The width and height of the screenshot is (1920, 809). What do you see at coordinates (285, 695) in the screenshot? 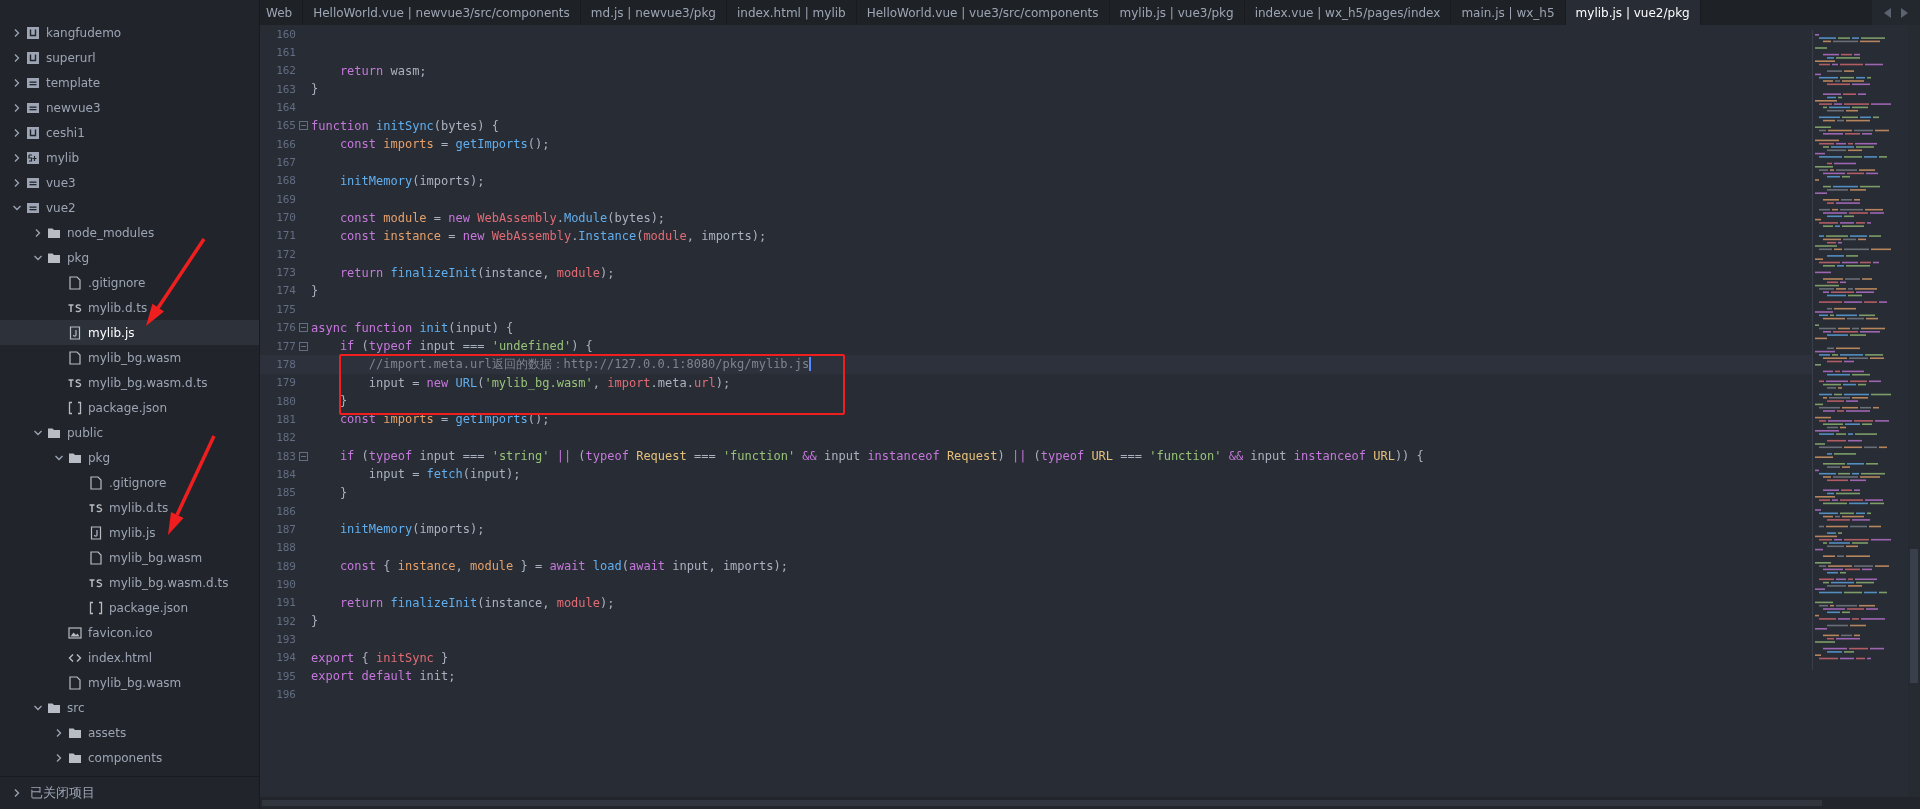
I see `line-number: 196` at bounding box center [285, 695].